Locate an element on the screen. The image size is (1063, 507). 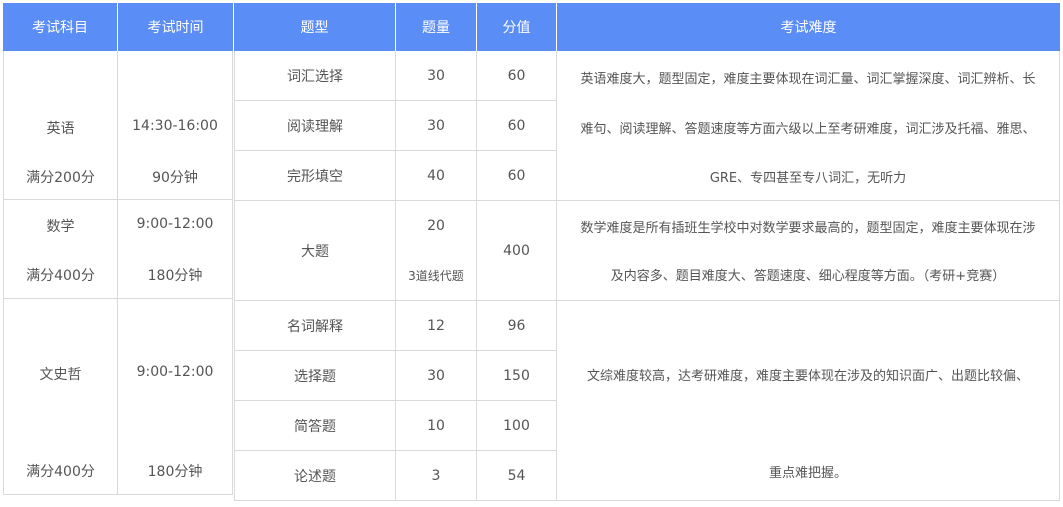
subject-cell-math: 数学 满分400分 is located at coordinates (60, 249).